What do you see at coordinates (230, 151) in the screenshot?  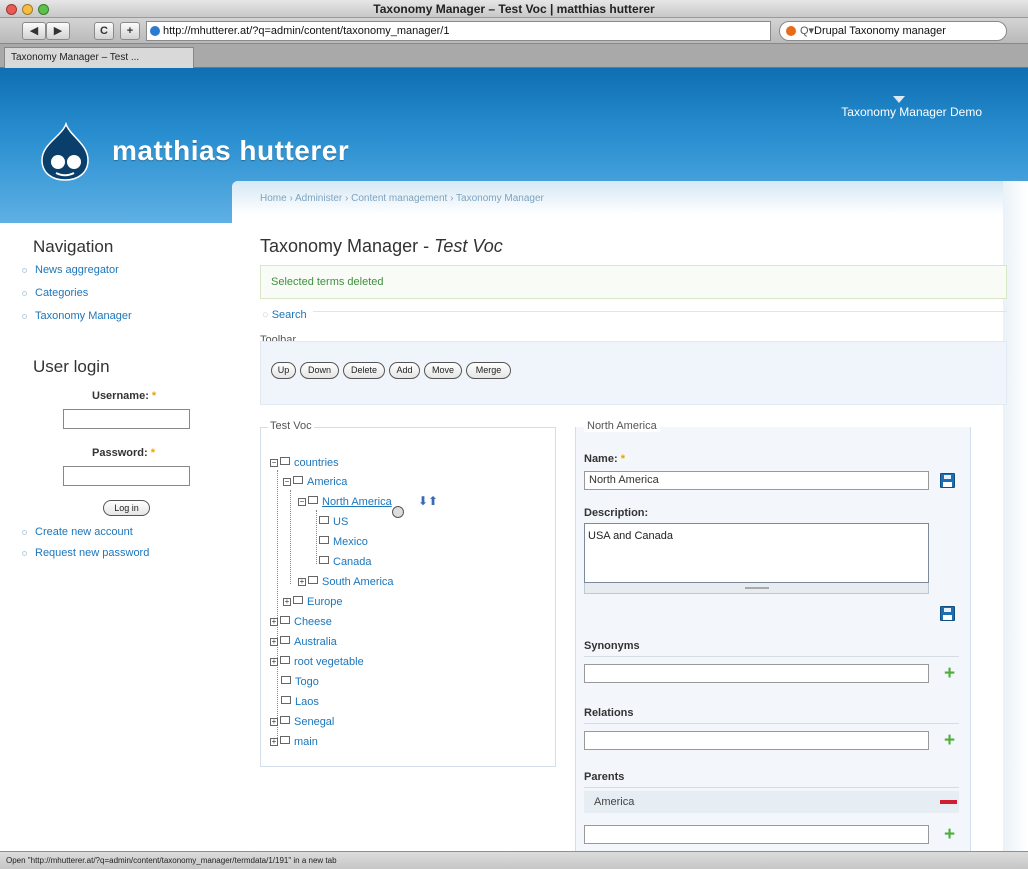 I see `site-name: matthias hutterer` at bounding box center [230, 151].